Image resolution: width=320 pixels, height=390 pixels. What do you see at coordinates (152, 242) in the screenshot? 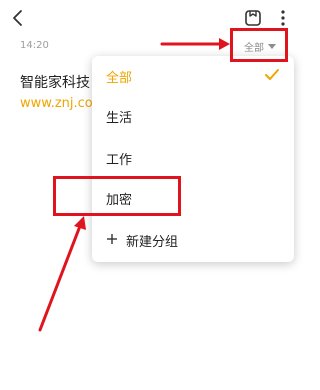
I see `new-group-label: 新建分组` at bounding box center [152, 242].